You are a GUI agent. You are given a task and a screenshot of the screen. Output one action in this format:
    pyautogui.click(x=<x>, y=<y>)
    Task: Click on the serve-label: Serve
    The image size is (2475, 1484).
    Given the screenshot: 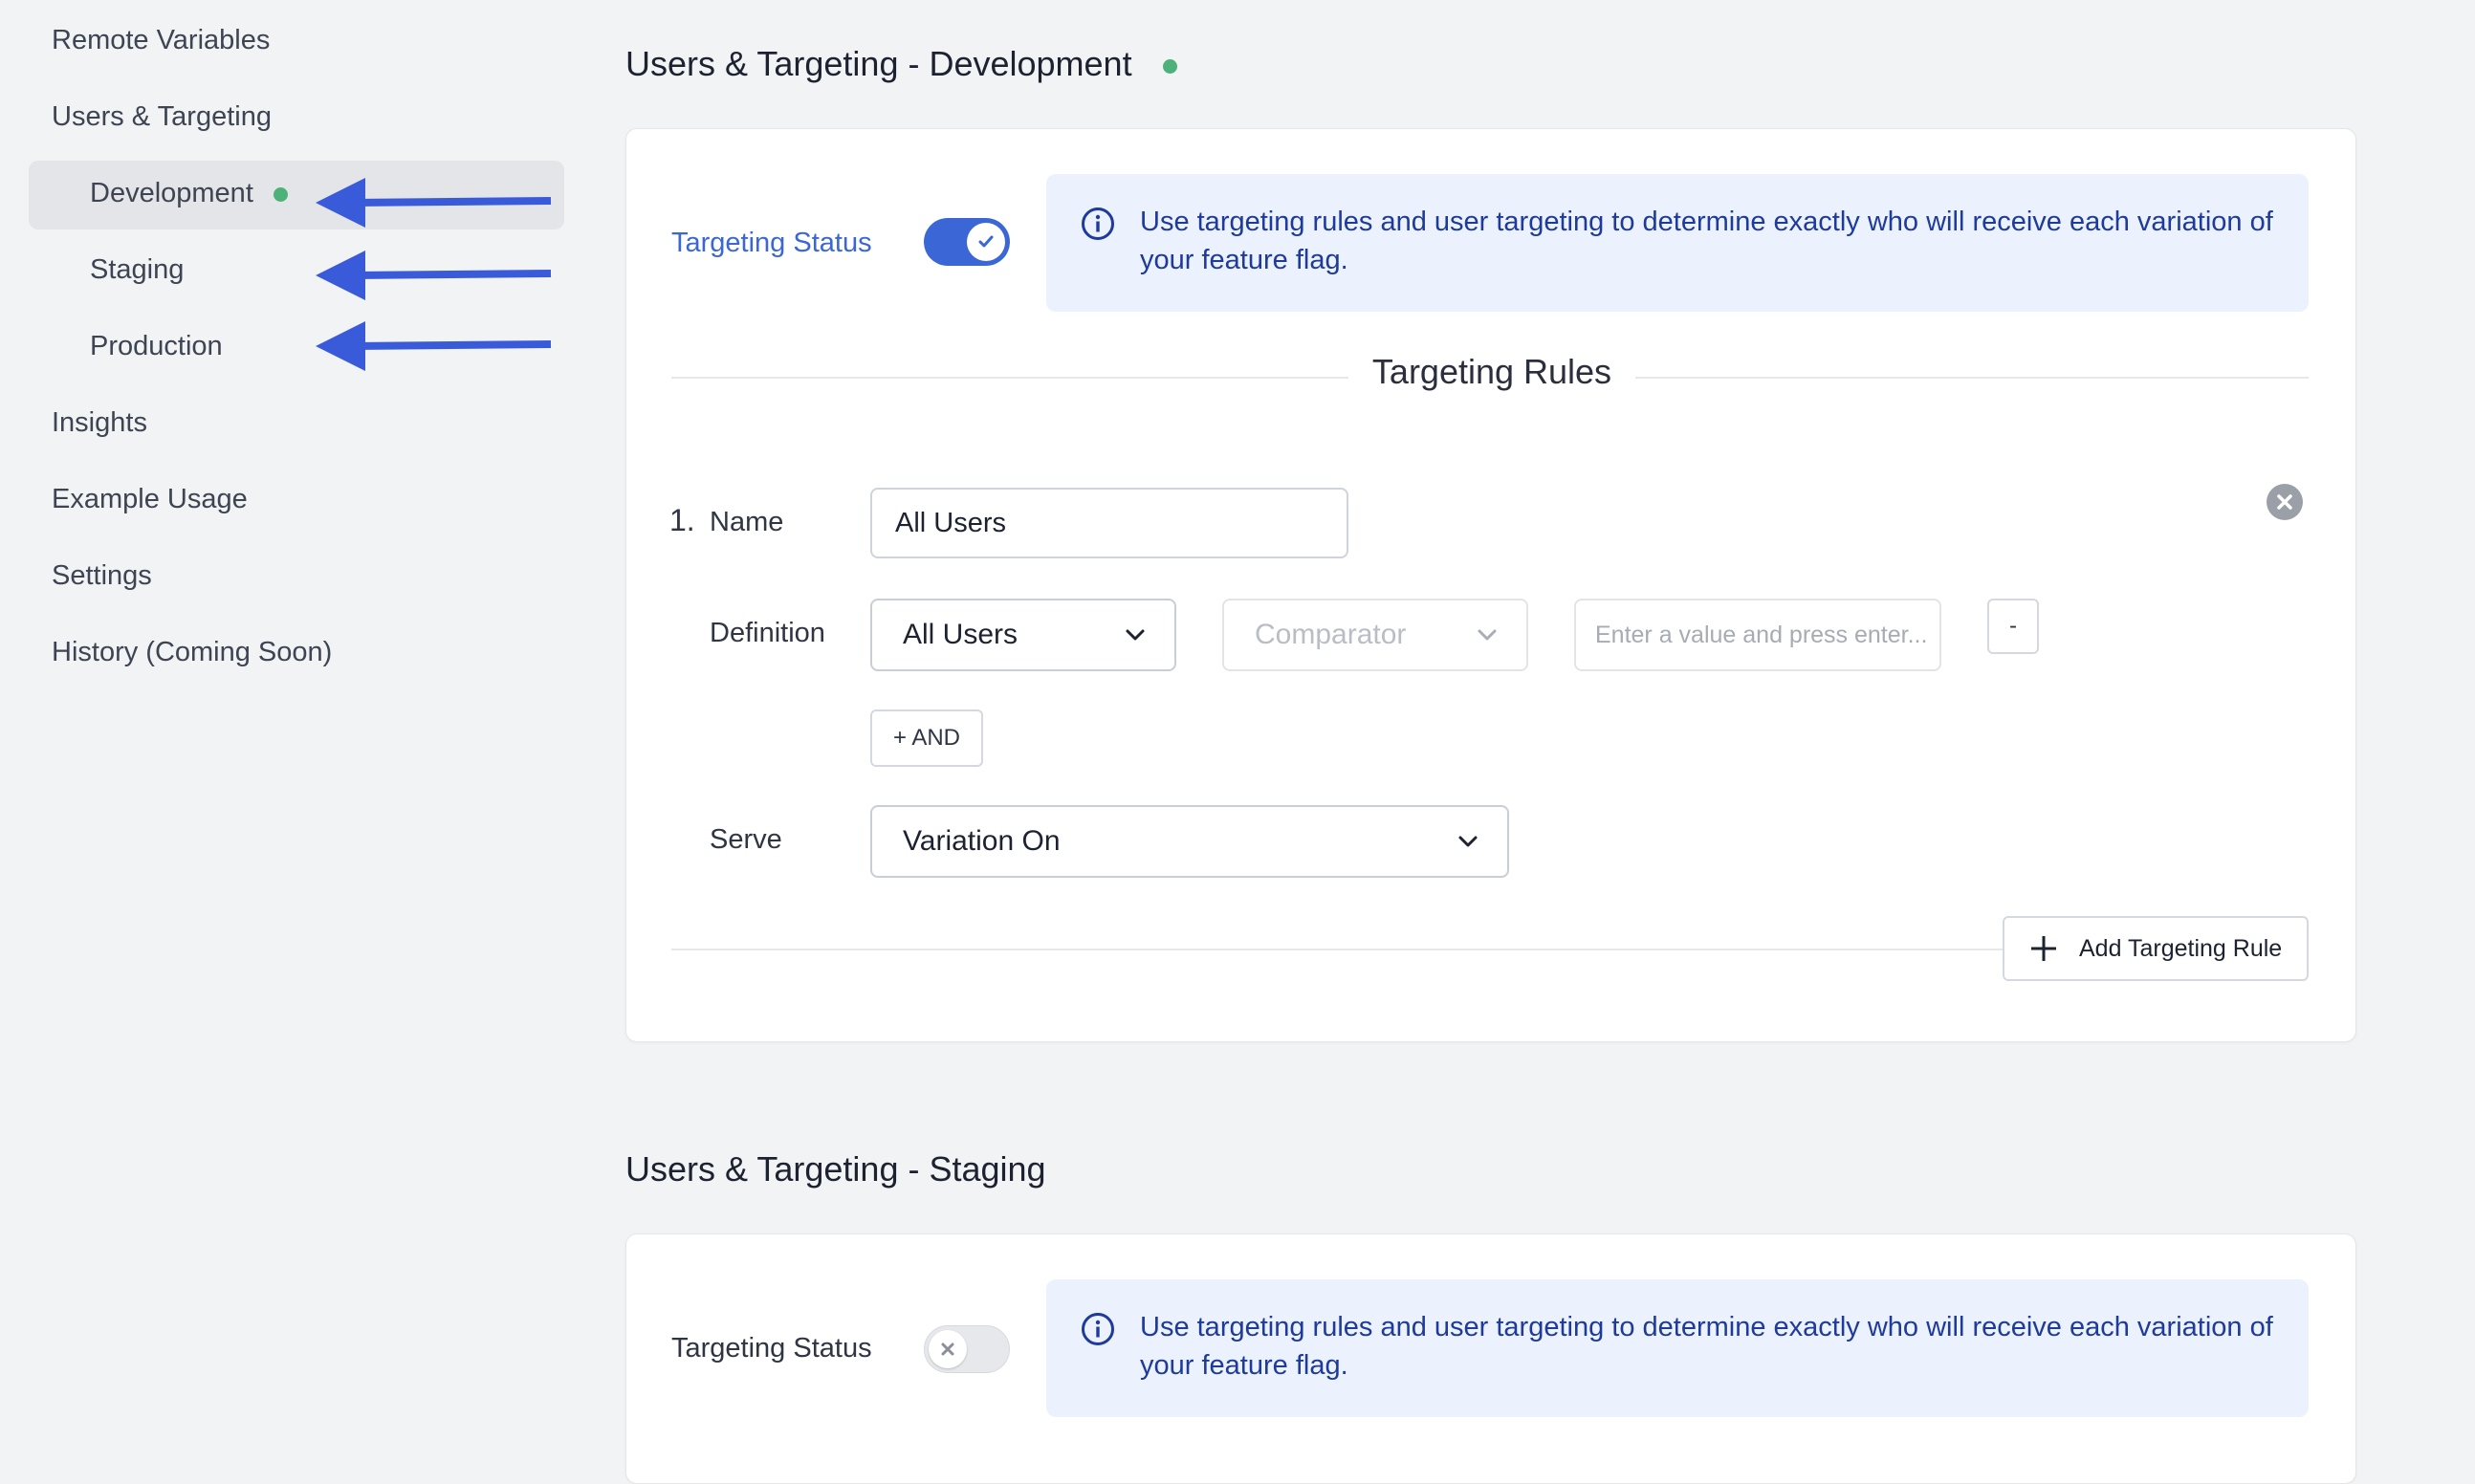 What is the action you would take?
    pyautogui.click(x=746, y=839)
    